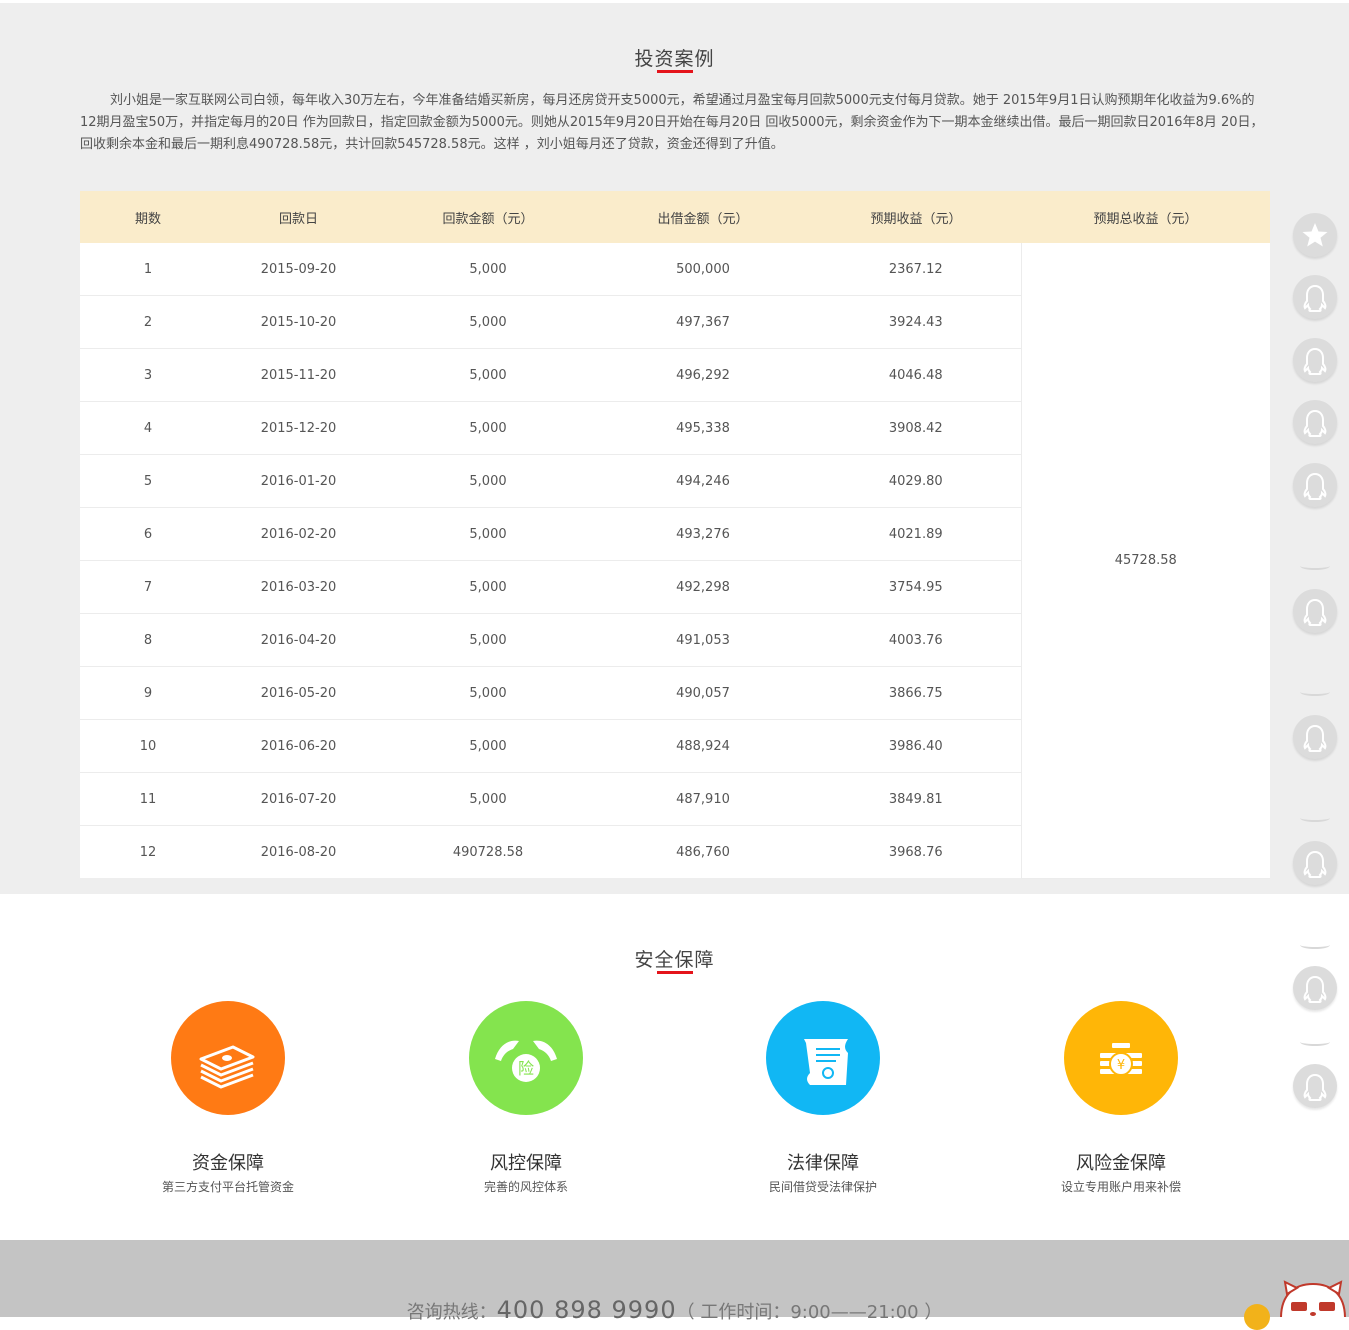 Image resolution: width=1349 pixels, height=1330 pixels. Describe the element at coordinates (298, 746) in the screenshot. I see `cell-repay-date: 2016-06-20` at that location.